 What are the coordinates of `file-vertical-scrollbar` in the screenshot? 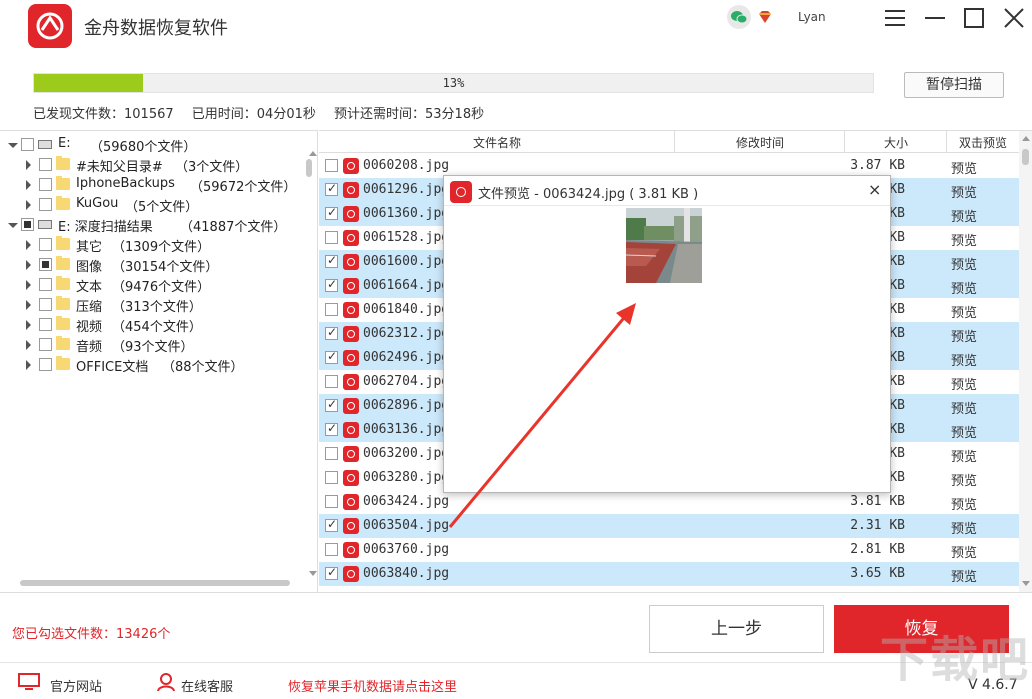 It's located at (1025, 361).